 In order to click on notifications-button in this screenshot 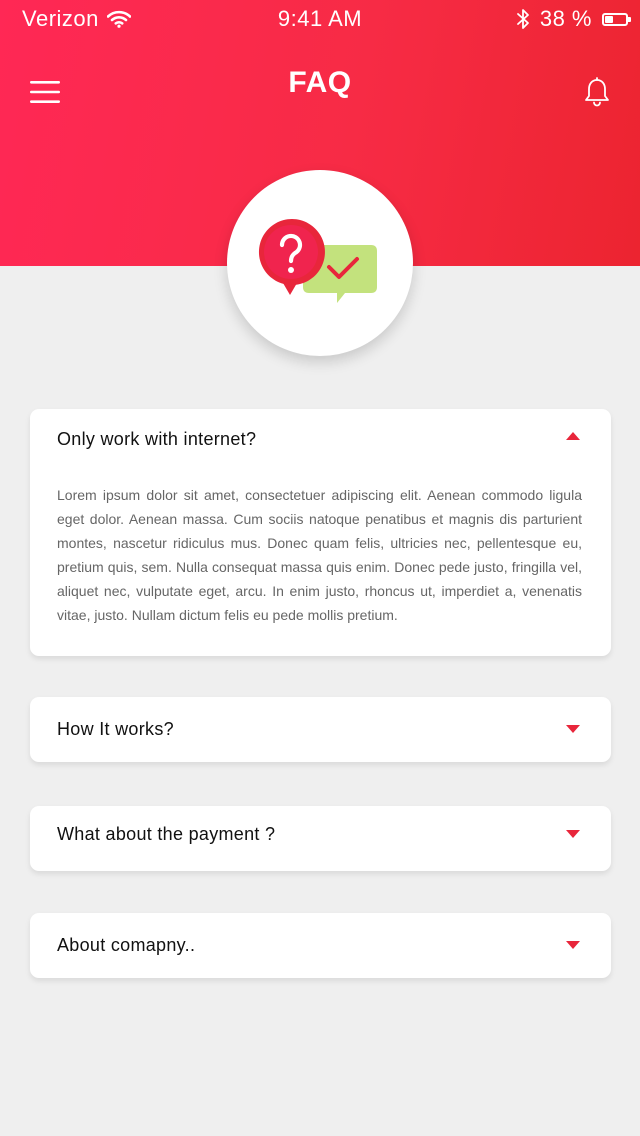, I will do `click(597, 92)`.